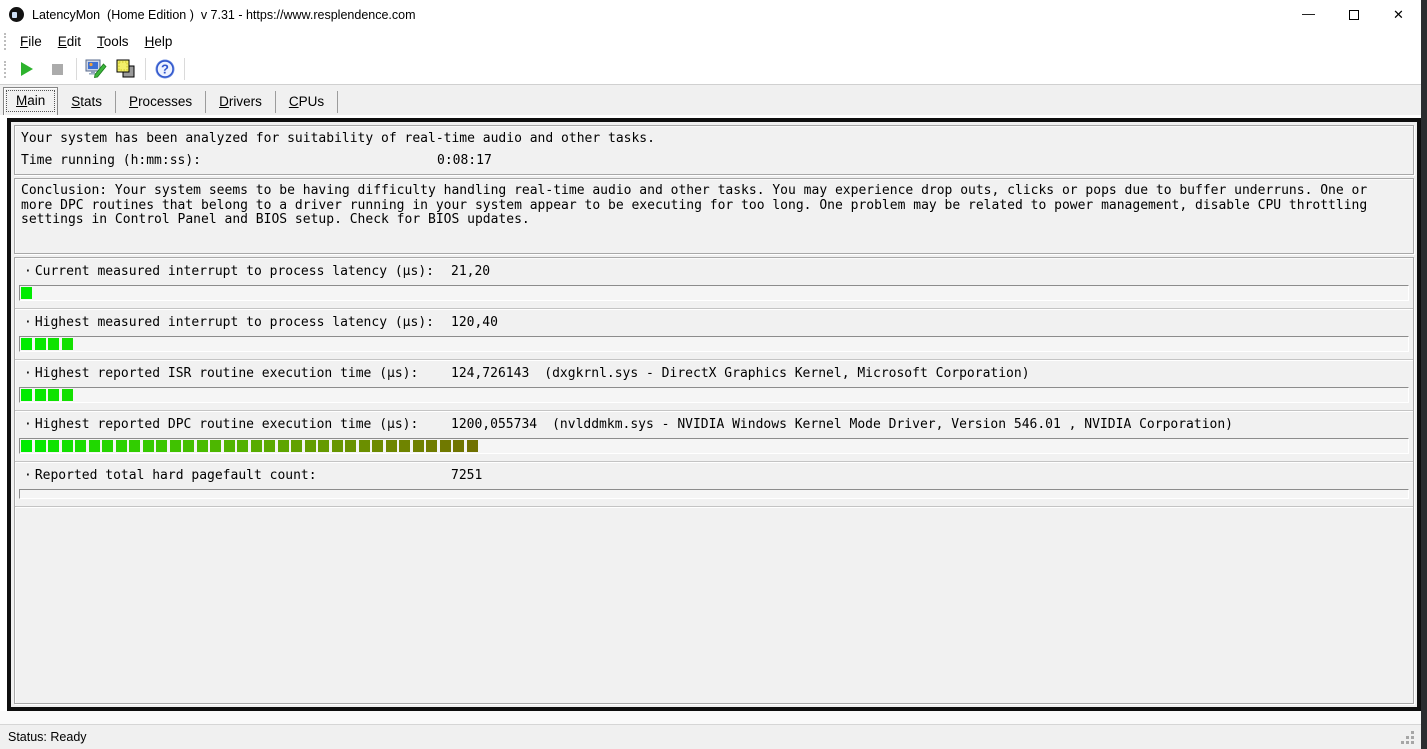 Image resolution: width=1427 pixels, height=749 pixels. I want to click on toolbar-gripper, so click(5, 69).